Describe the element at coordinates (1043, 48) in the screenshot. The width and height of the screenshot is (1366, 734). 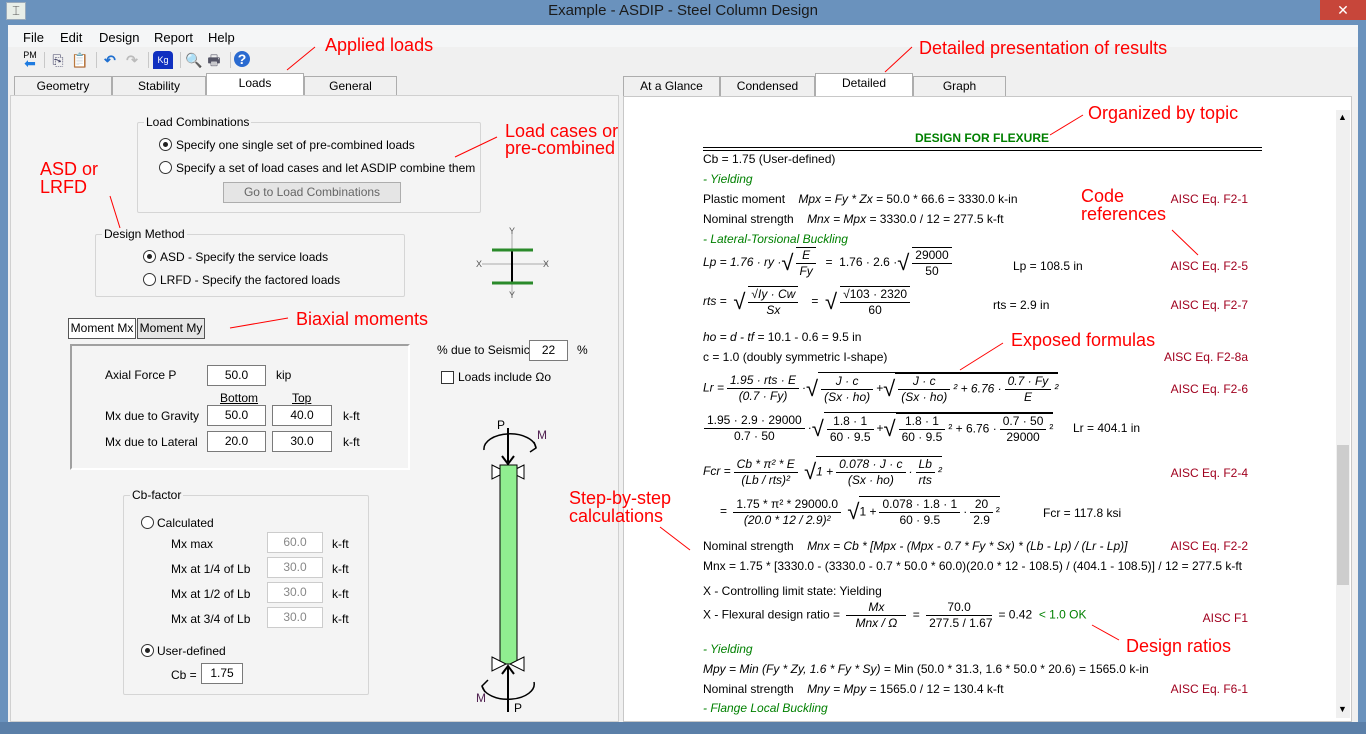
I see `annotation-detailed-results: Detailed presentation of results` at that location.